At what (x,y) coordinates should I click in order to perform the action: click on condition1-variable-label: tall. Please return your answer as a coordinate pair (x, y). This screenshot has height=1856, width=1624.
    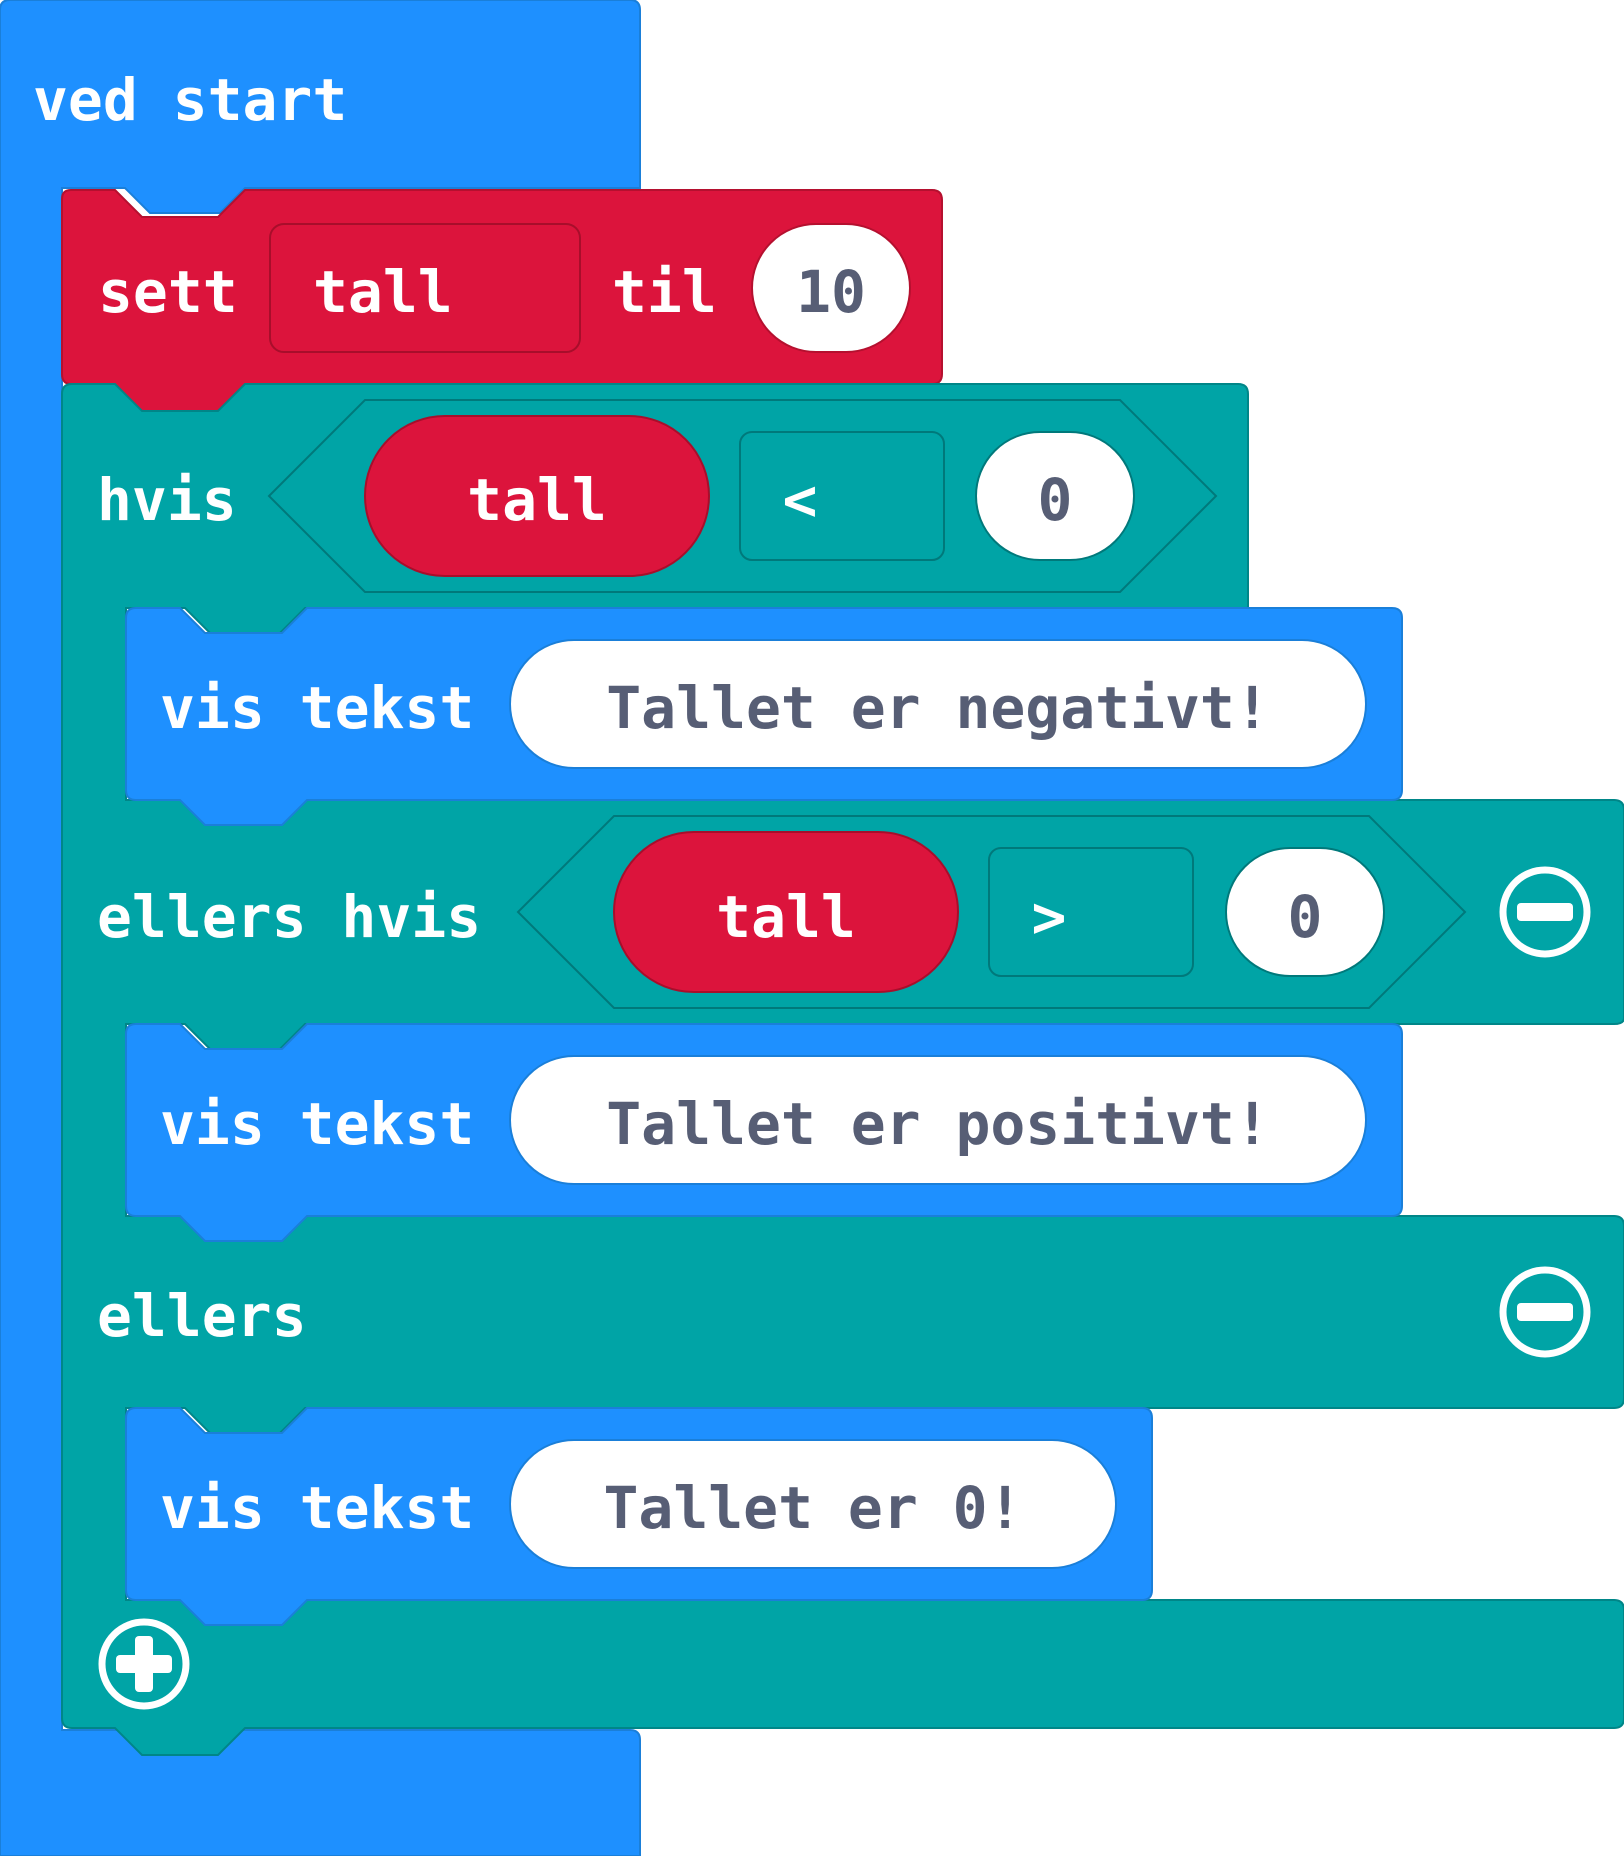
    Looking at the image, I should click on (537, 500).